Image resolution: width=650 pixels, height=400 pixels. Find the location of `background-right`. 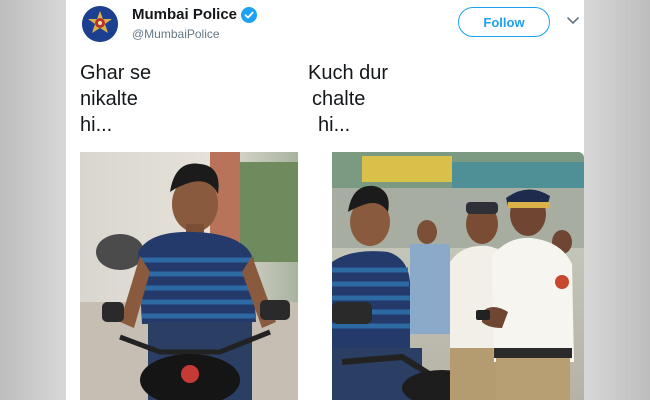

background-right is located at coordinates (617, 200).